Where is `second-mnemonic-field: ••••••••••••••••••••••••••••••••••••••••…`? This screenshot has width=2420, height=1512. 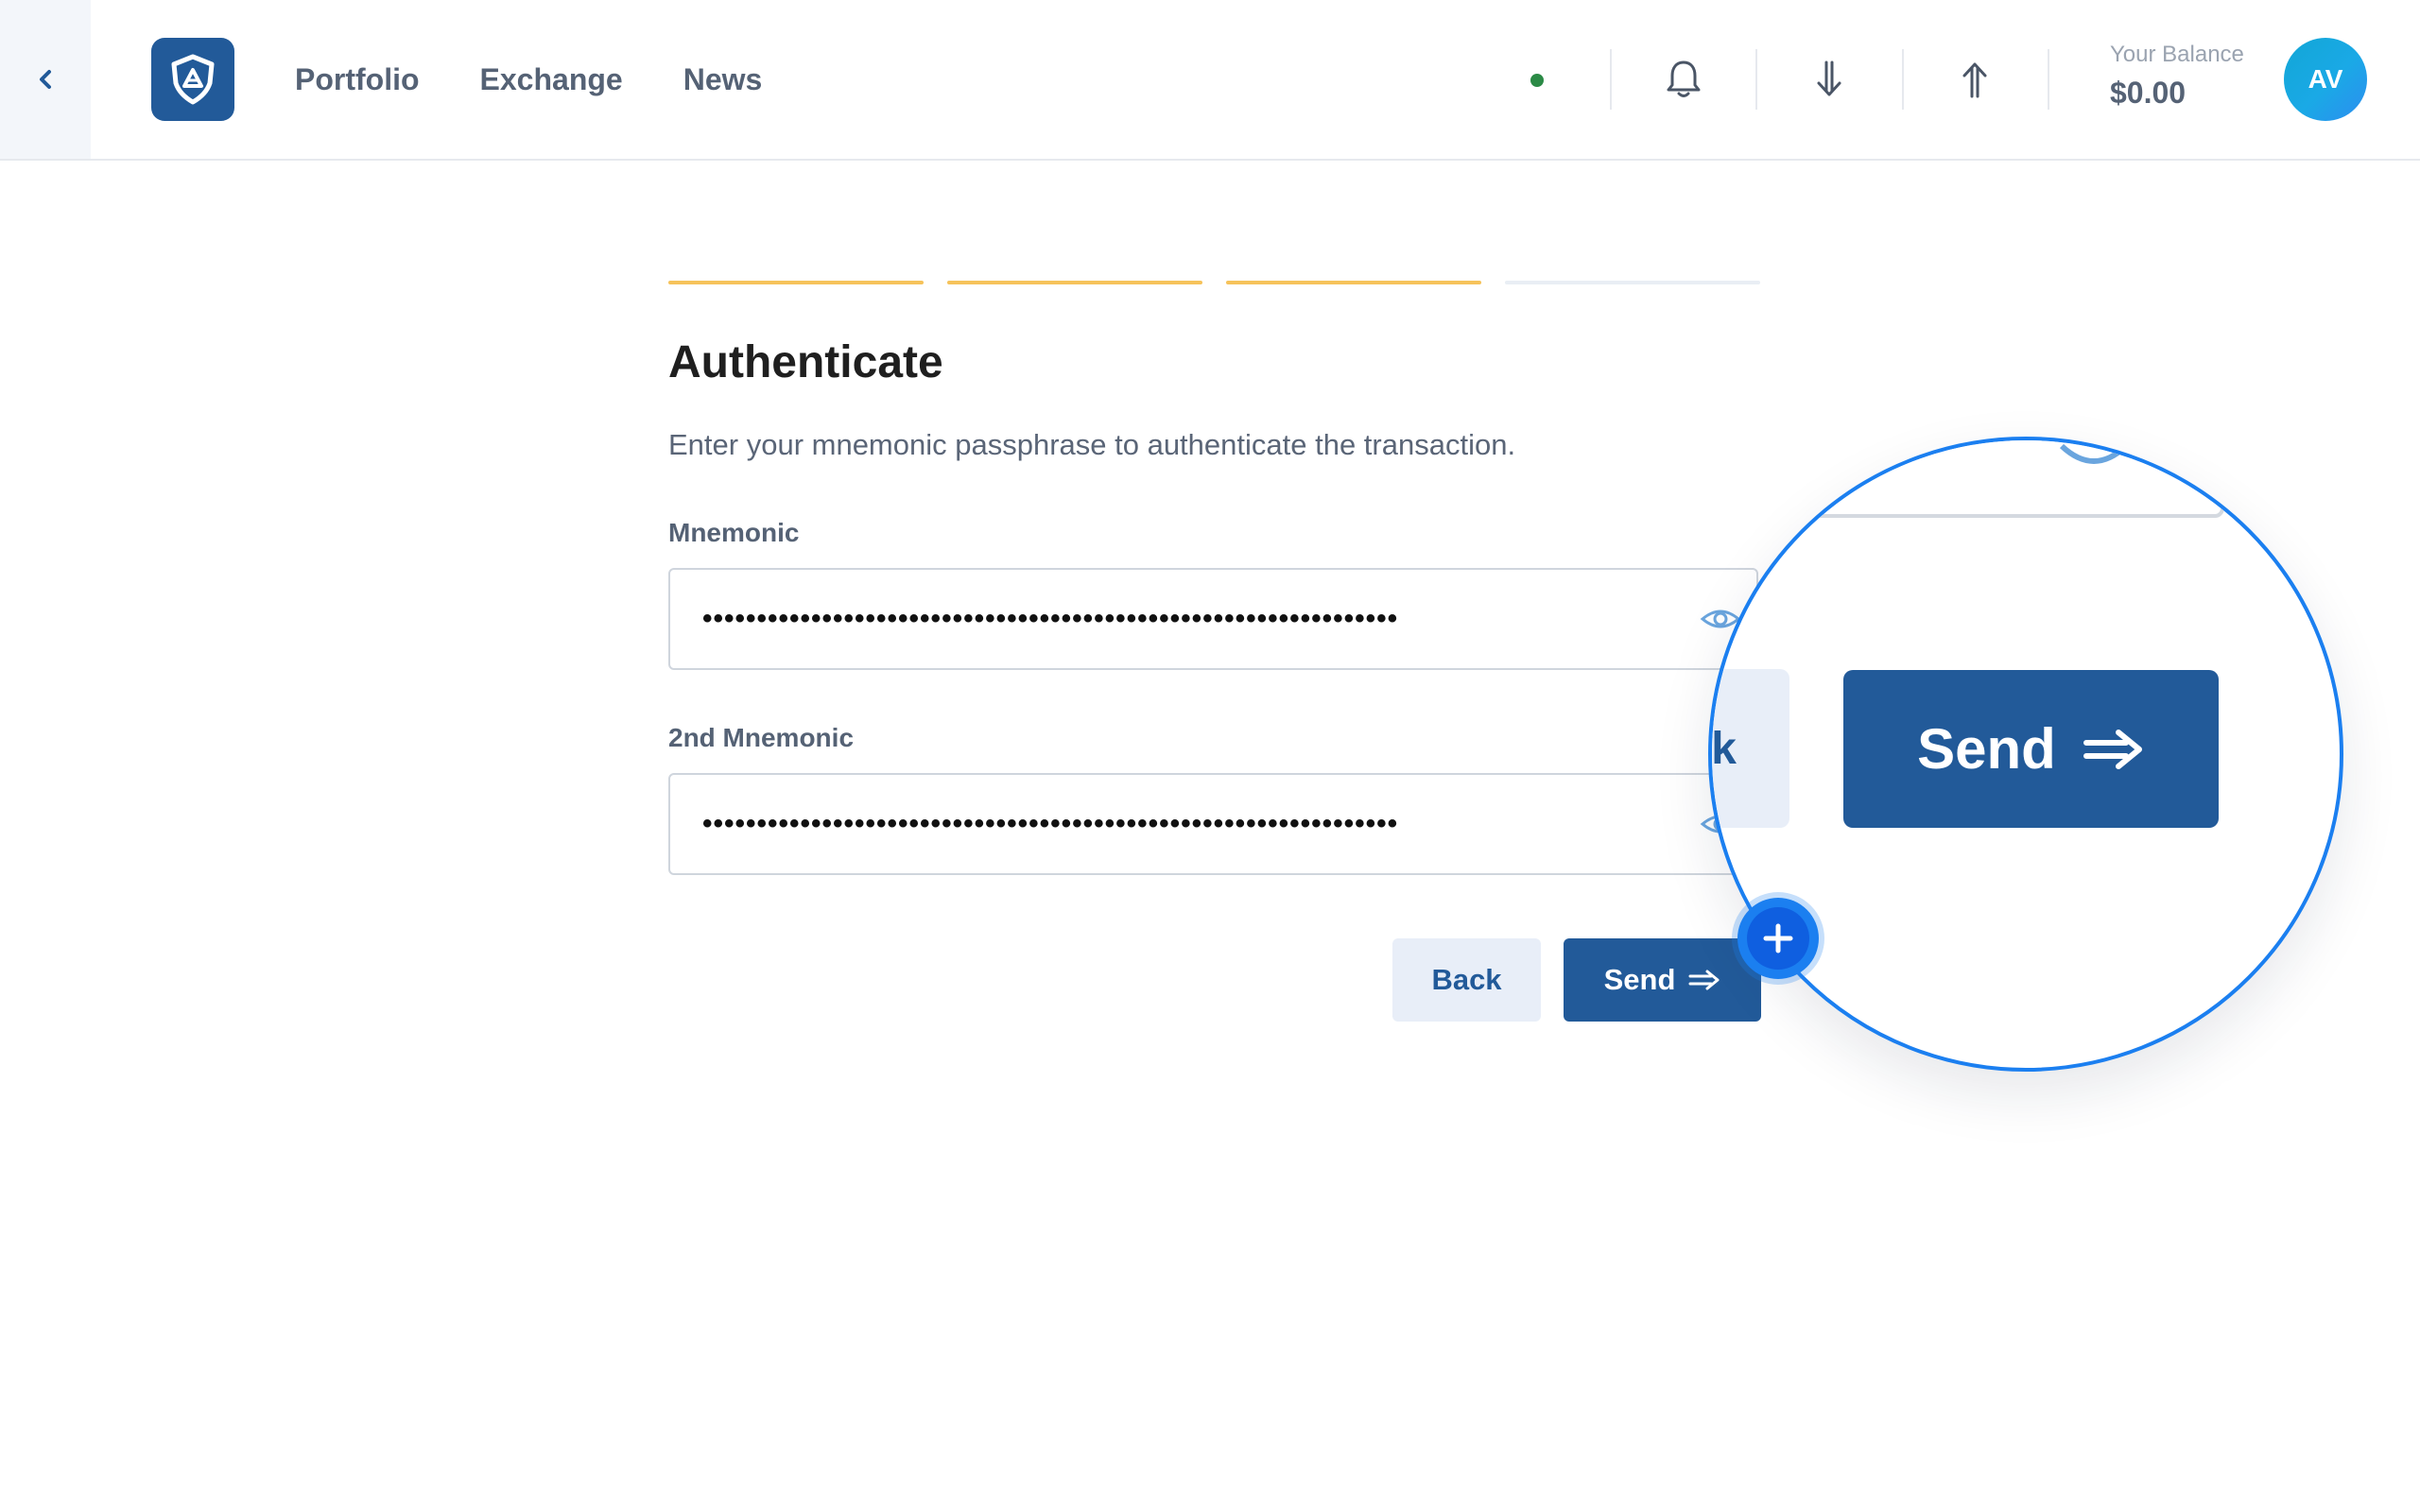
second-mnemonic-field: ••••••••••••••••••••••••••••••••••••••••… is located at coordinates (1213, 824).